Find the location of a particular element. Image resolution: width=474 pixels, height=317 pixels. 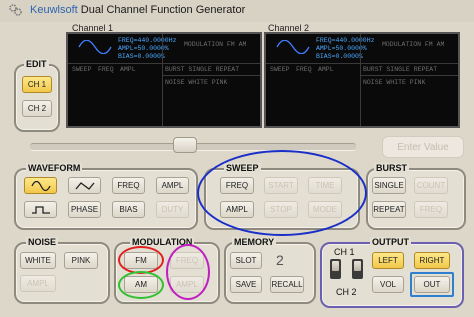

channel-1-bias: BIAS=0.0000% is located at coordinates (141, 56).